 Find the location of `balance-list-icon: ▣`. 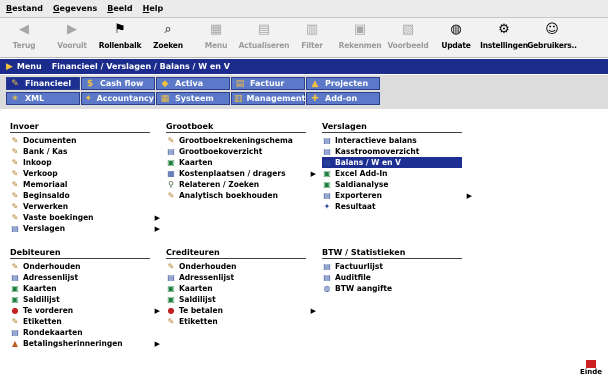

balance-list-icon: ▣ is located at coordinates (15, 299).